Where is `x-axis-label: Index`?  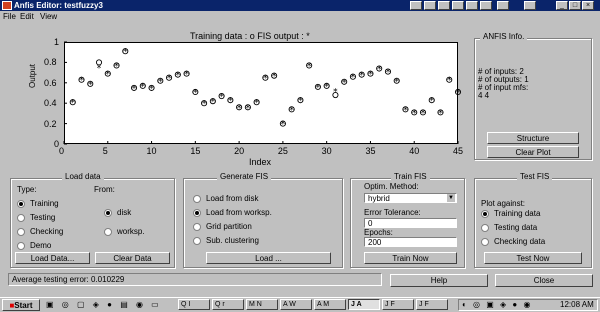 x-axis-label: Index is located at coordinates (260, 162).